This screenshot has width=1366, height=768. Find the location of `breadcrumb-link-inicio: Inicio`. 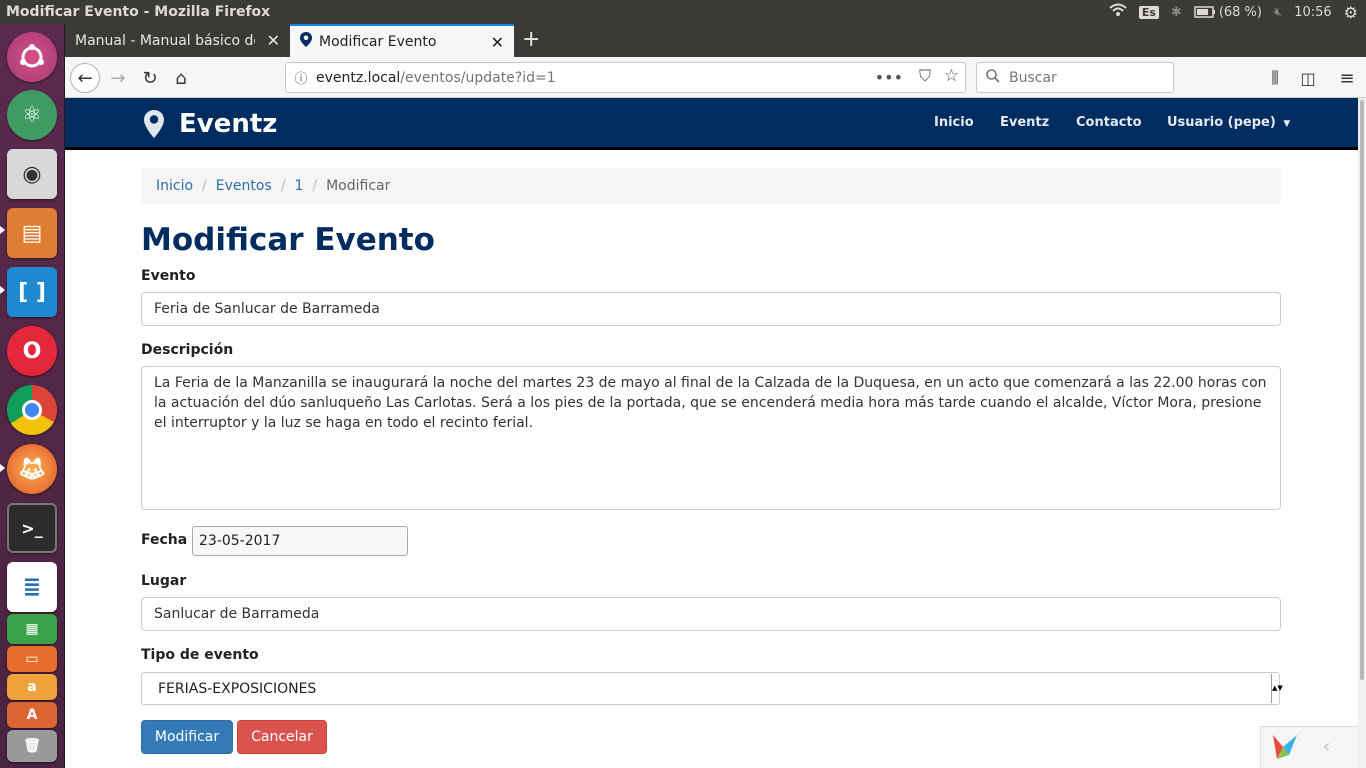

breadcrumb-link-inicio: Inicio is located at coordinates (174, 186).